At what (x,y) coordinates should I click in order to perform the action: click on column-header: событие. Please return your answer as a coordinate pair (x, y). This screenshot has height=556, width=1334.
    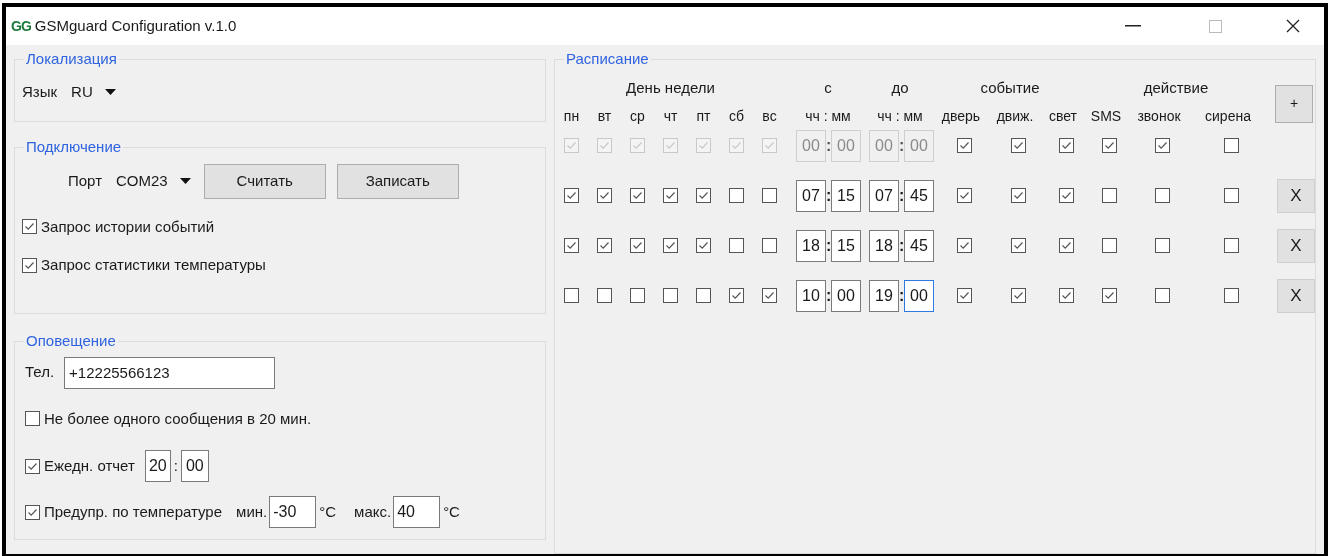
    Looking at the image, I should click on (1010, 88).